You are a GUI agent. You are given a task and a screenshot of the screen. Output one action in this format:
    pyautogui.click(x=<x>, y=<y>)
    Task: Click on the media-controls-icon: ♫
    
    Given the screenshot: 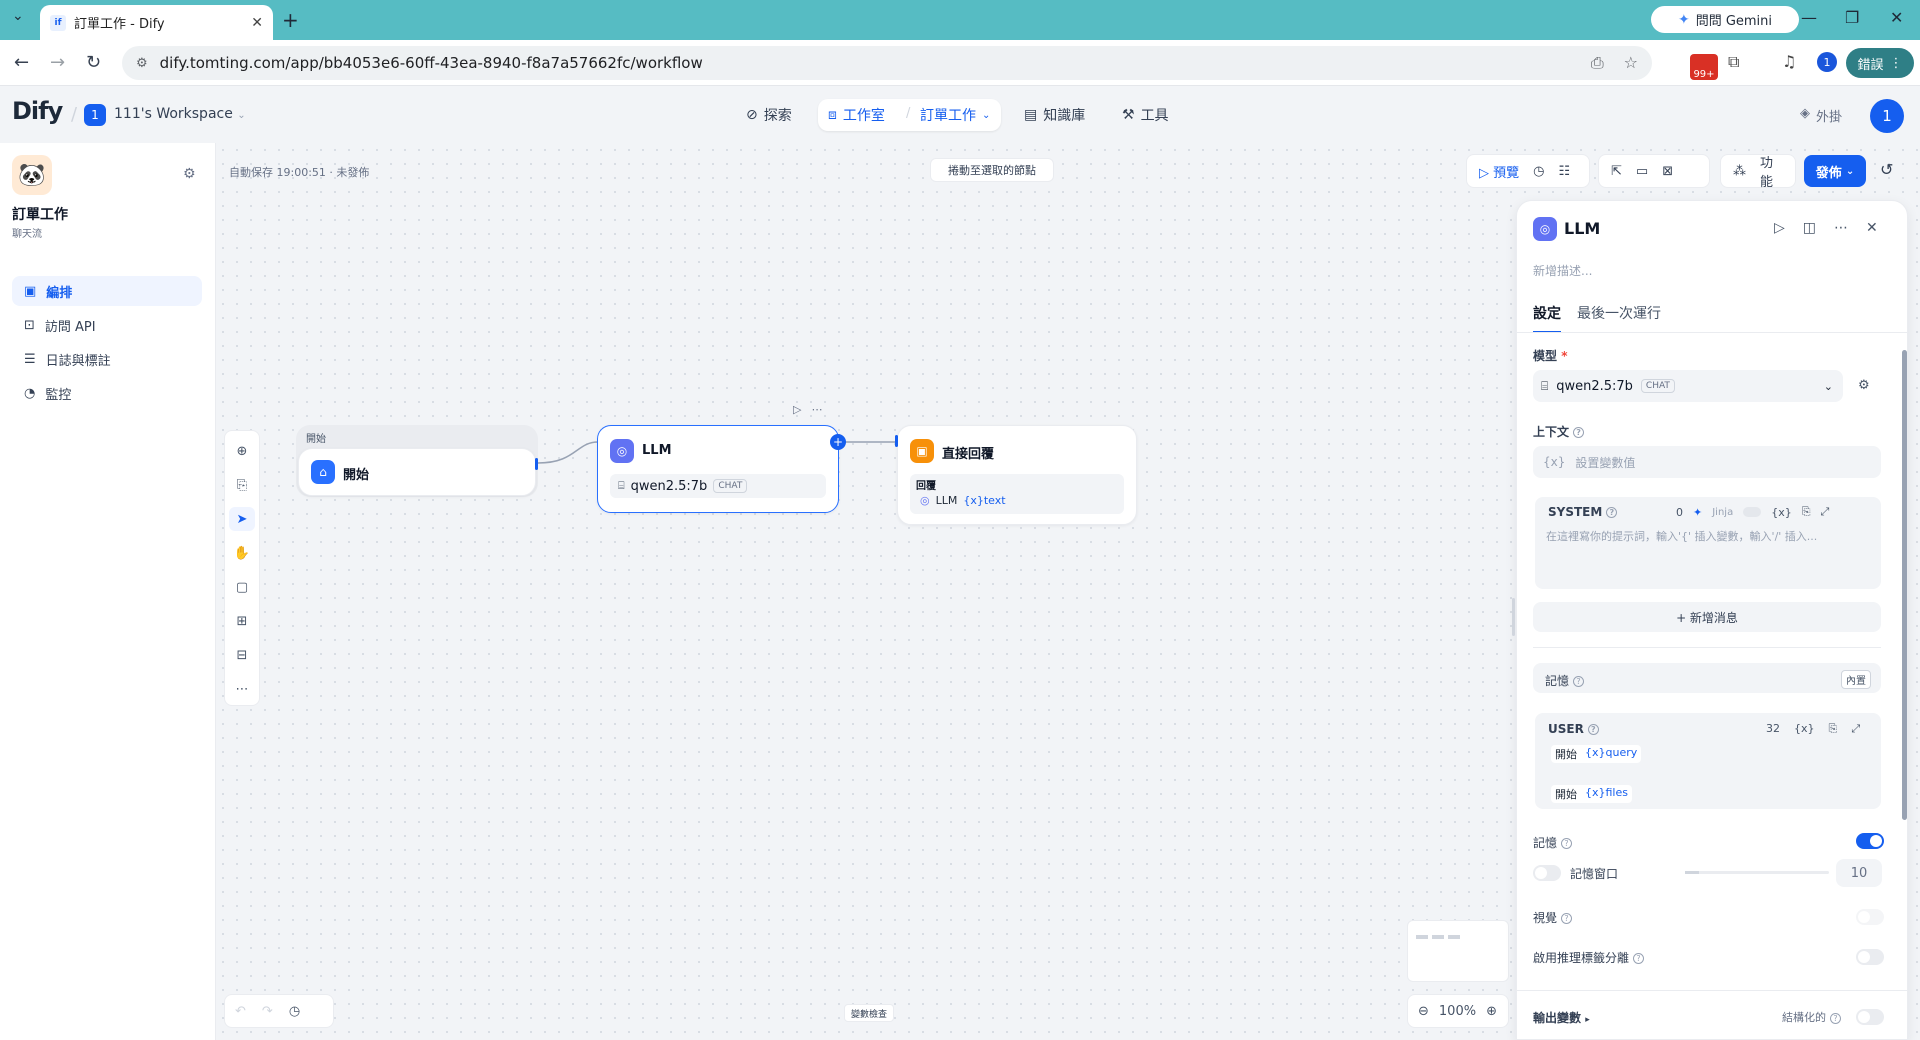 What is the action you would take?
    pyautogui.click(x=1789, y=61)
    